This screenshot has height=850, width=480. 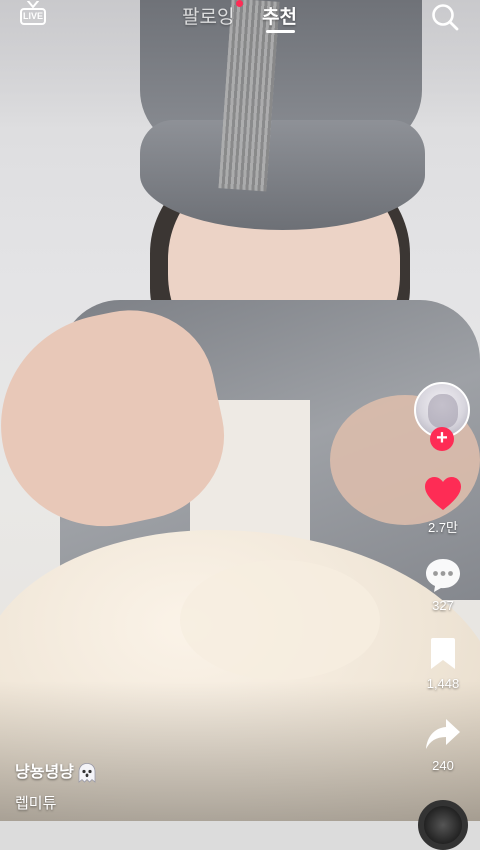 I want to click on bookmark-button: 1,448, so click(x=443, y=664).